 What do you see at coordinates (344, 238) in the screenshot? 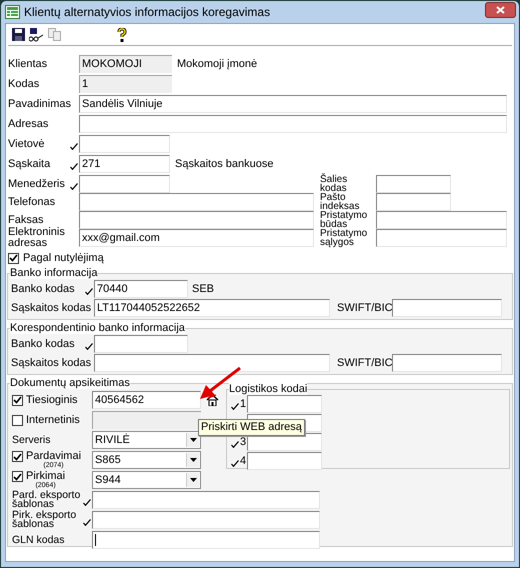
I see `field-label: Pristatymo sąlygos` at bounding box center [344, 238].